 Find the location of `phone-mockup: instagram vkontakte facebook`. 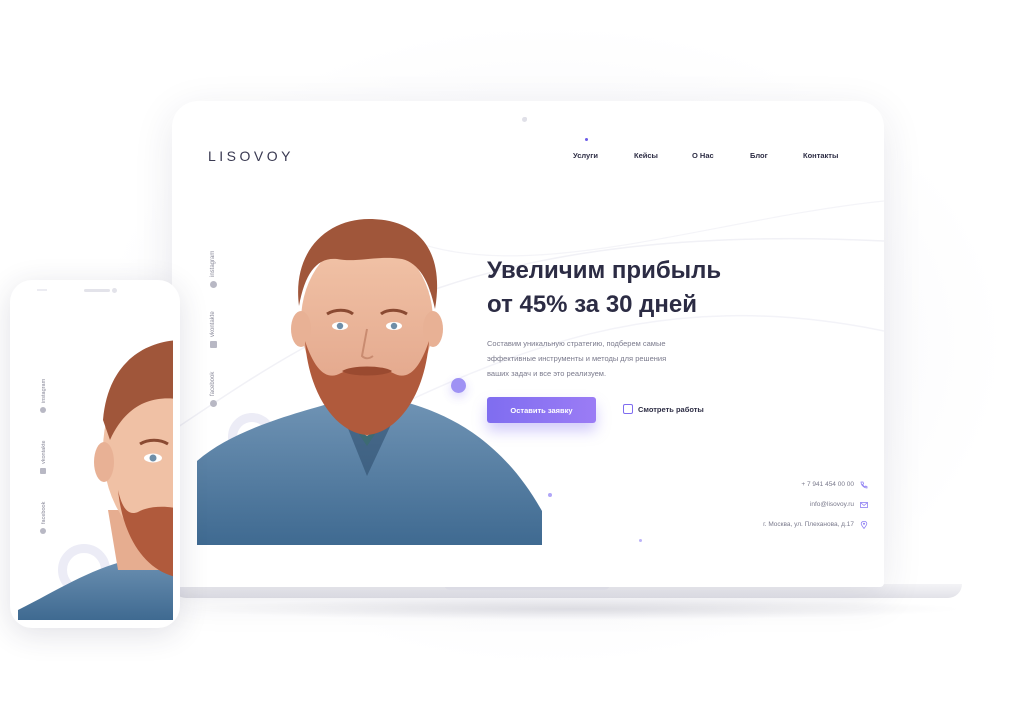

phone-mockup: instagram vkontakte facebook is located at coordinates (95, 454).